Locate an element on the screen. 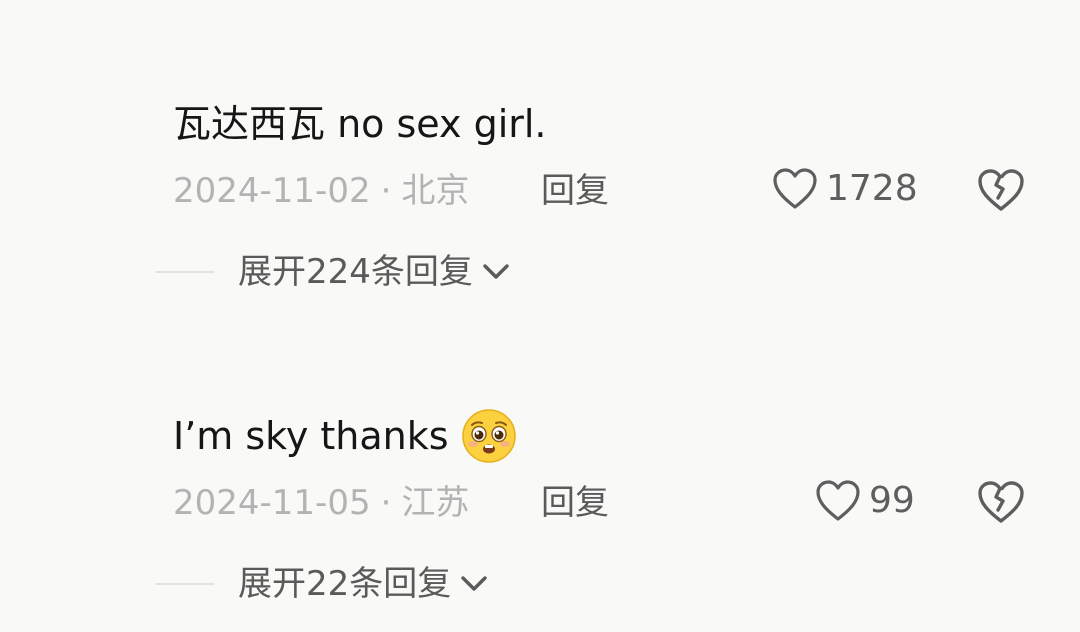  comment-date: 2024-11-05 is located at coordinates (272, 503).